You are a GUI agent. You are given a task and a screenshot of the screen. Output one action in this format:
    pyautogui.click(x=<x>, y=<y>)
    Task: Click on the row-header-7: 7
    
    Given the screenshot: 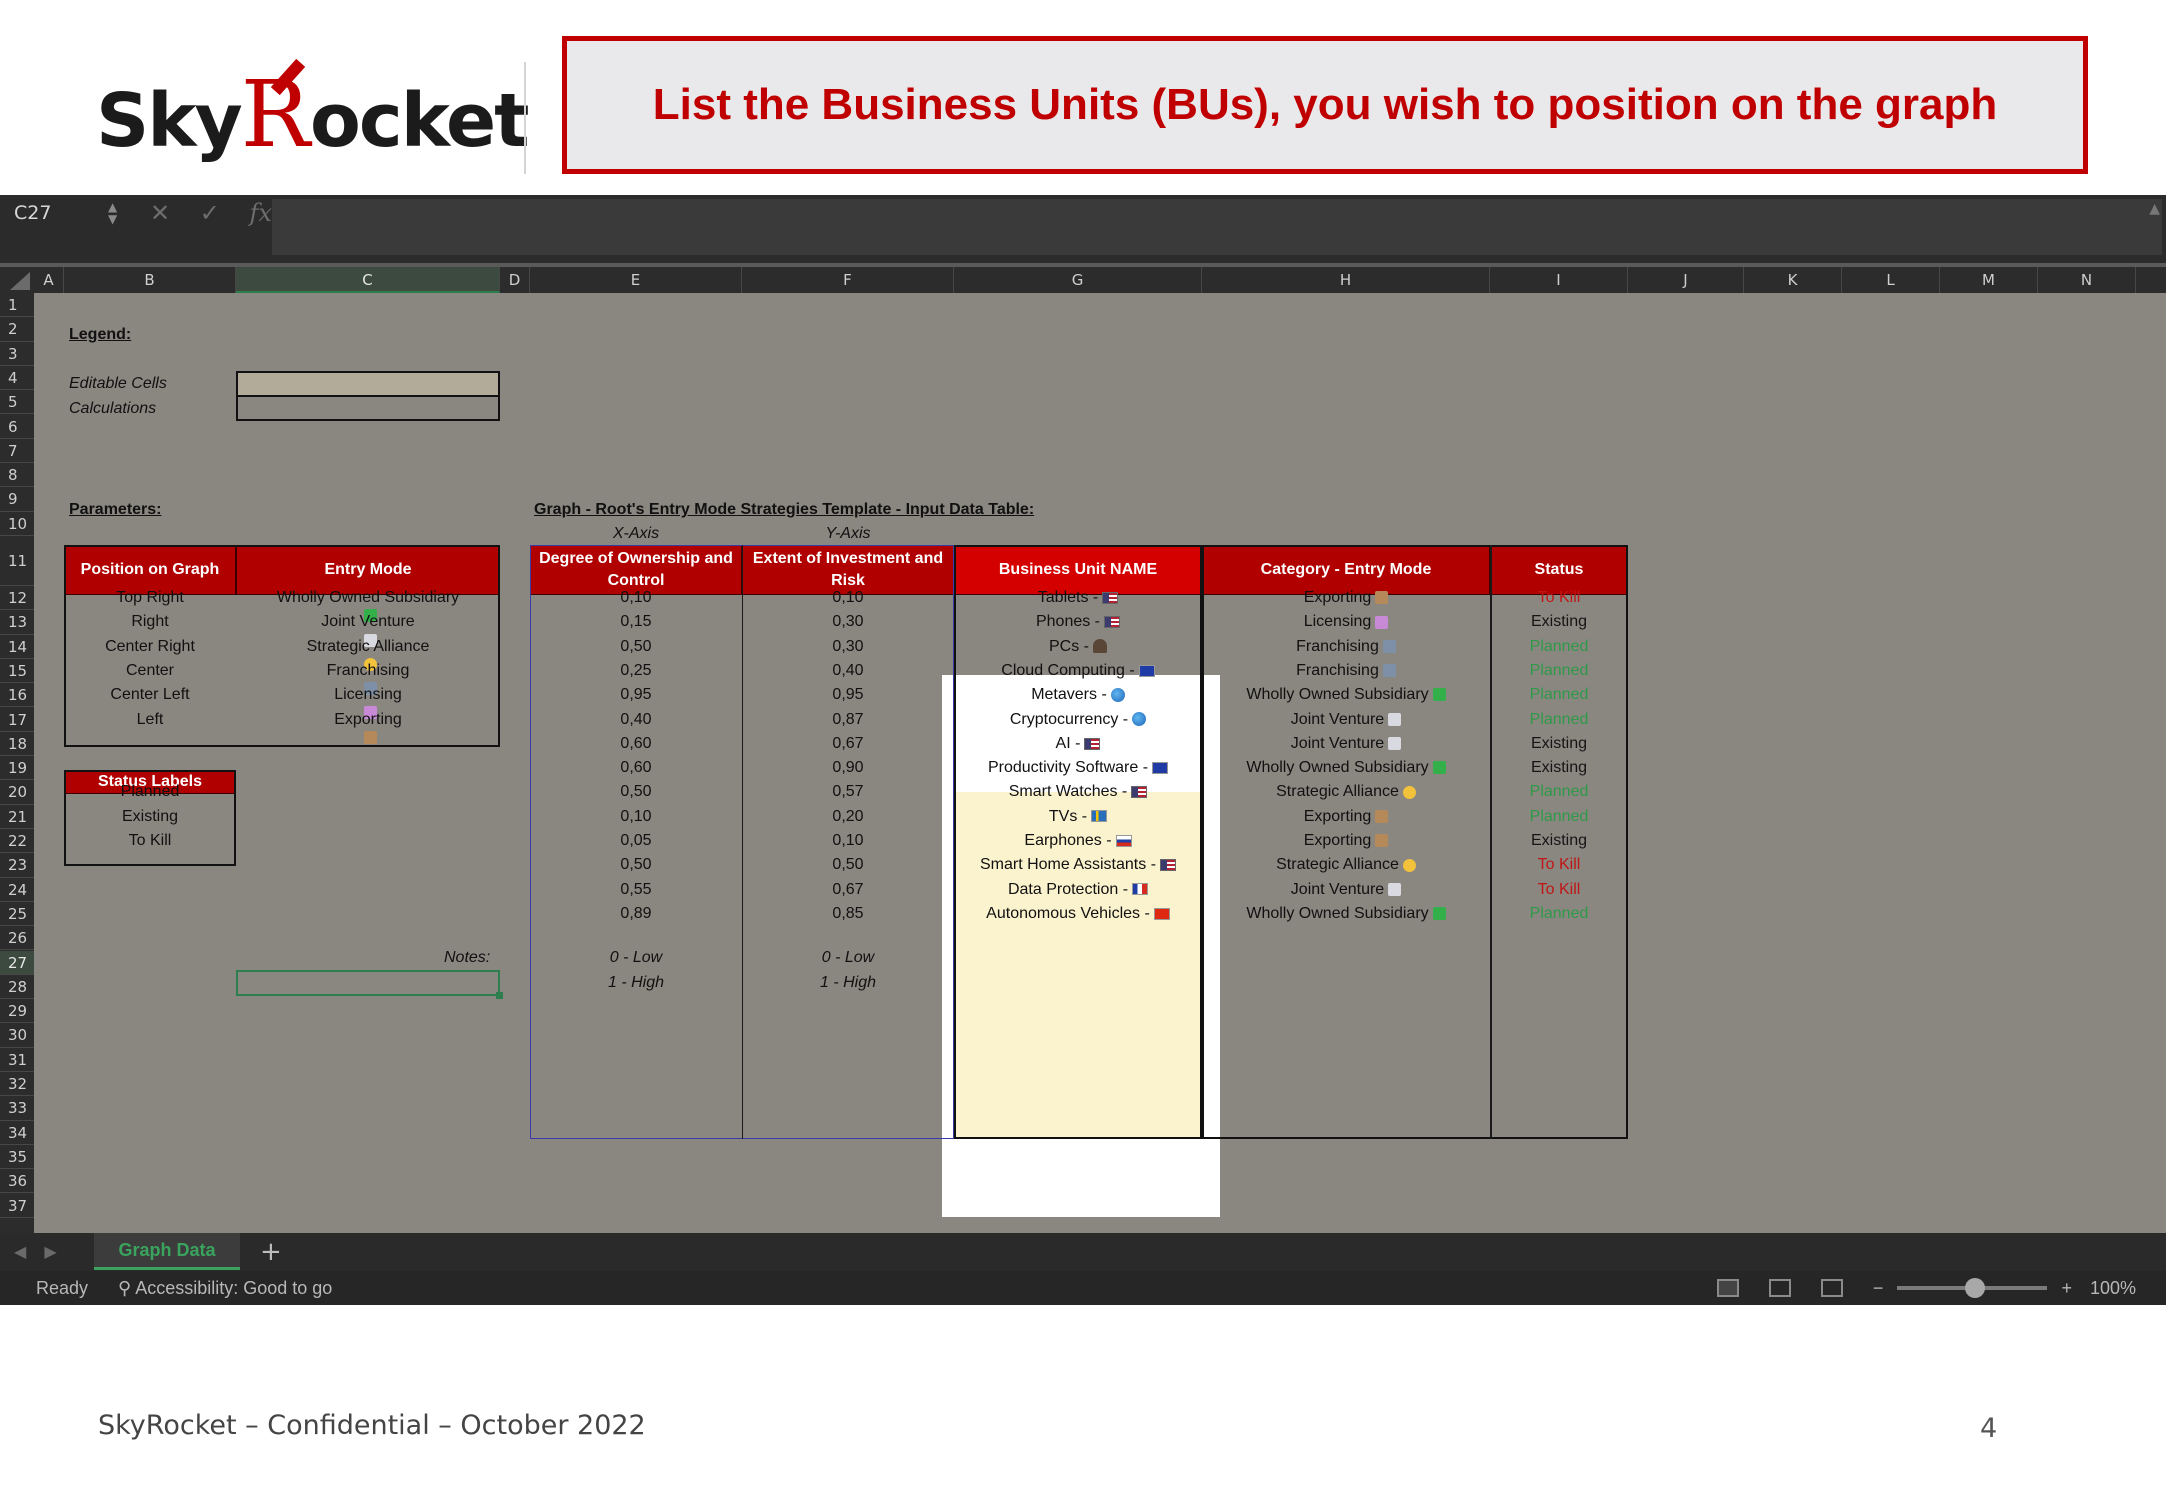 What is the action you would take?
    pyautogui.click(x=17, y=451)
    